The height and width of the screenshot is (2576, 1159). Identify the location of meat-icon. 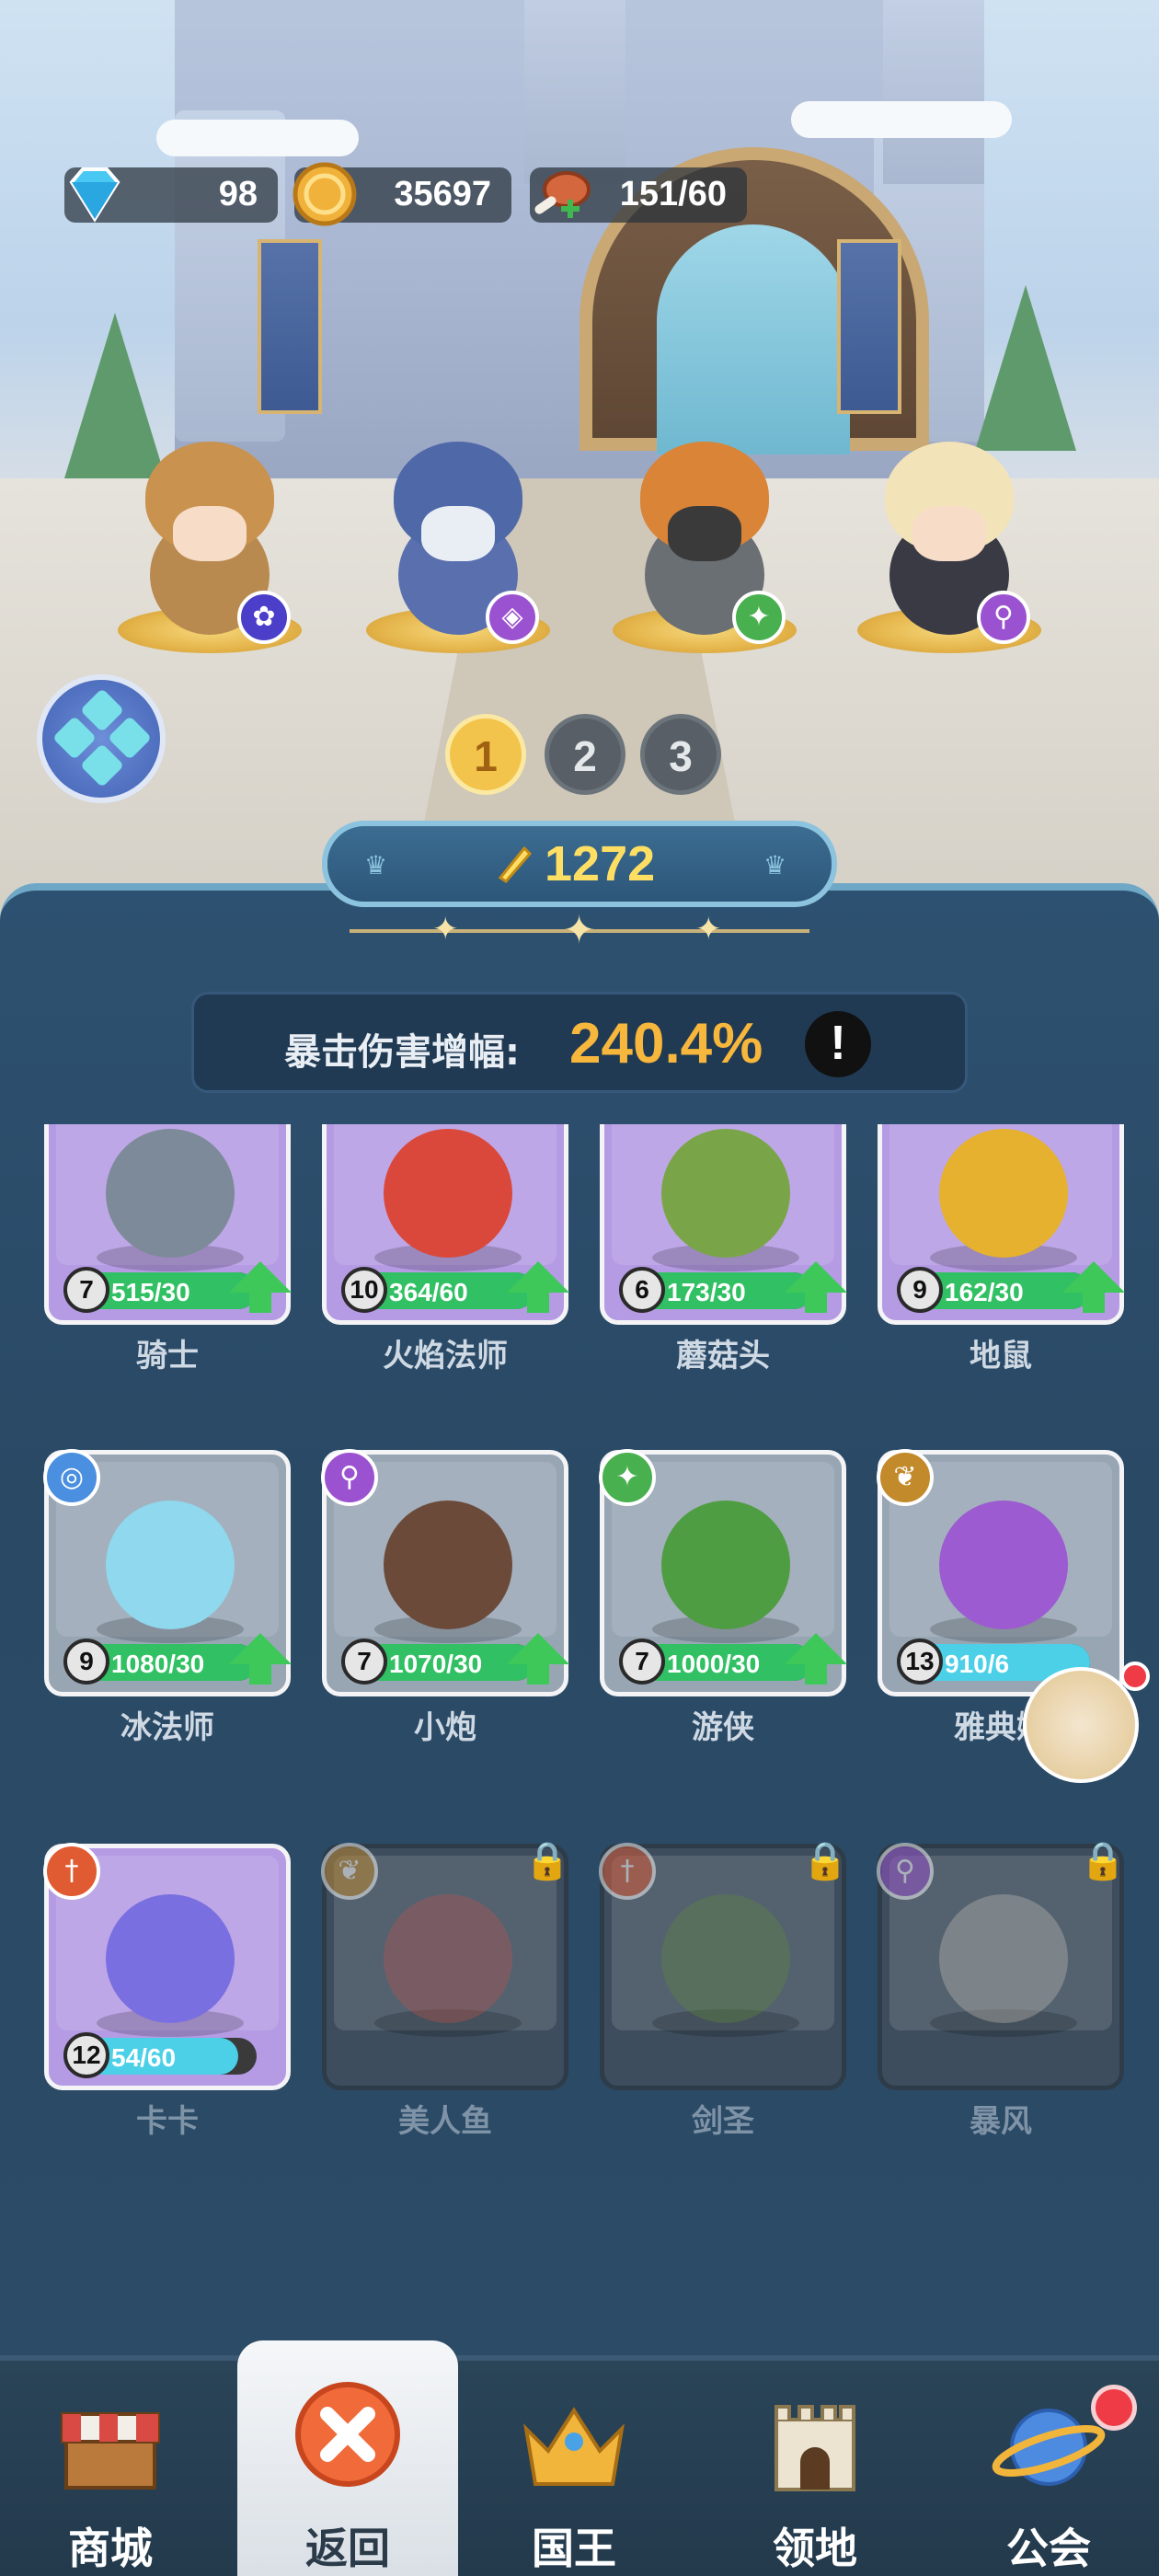
(562, 194).